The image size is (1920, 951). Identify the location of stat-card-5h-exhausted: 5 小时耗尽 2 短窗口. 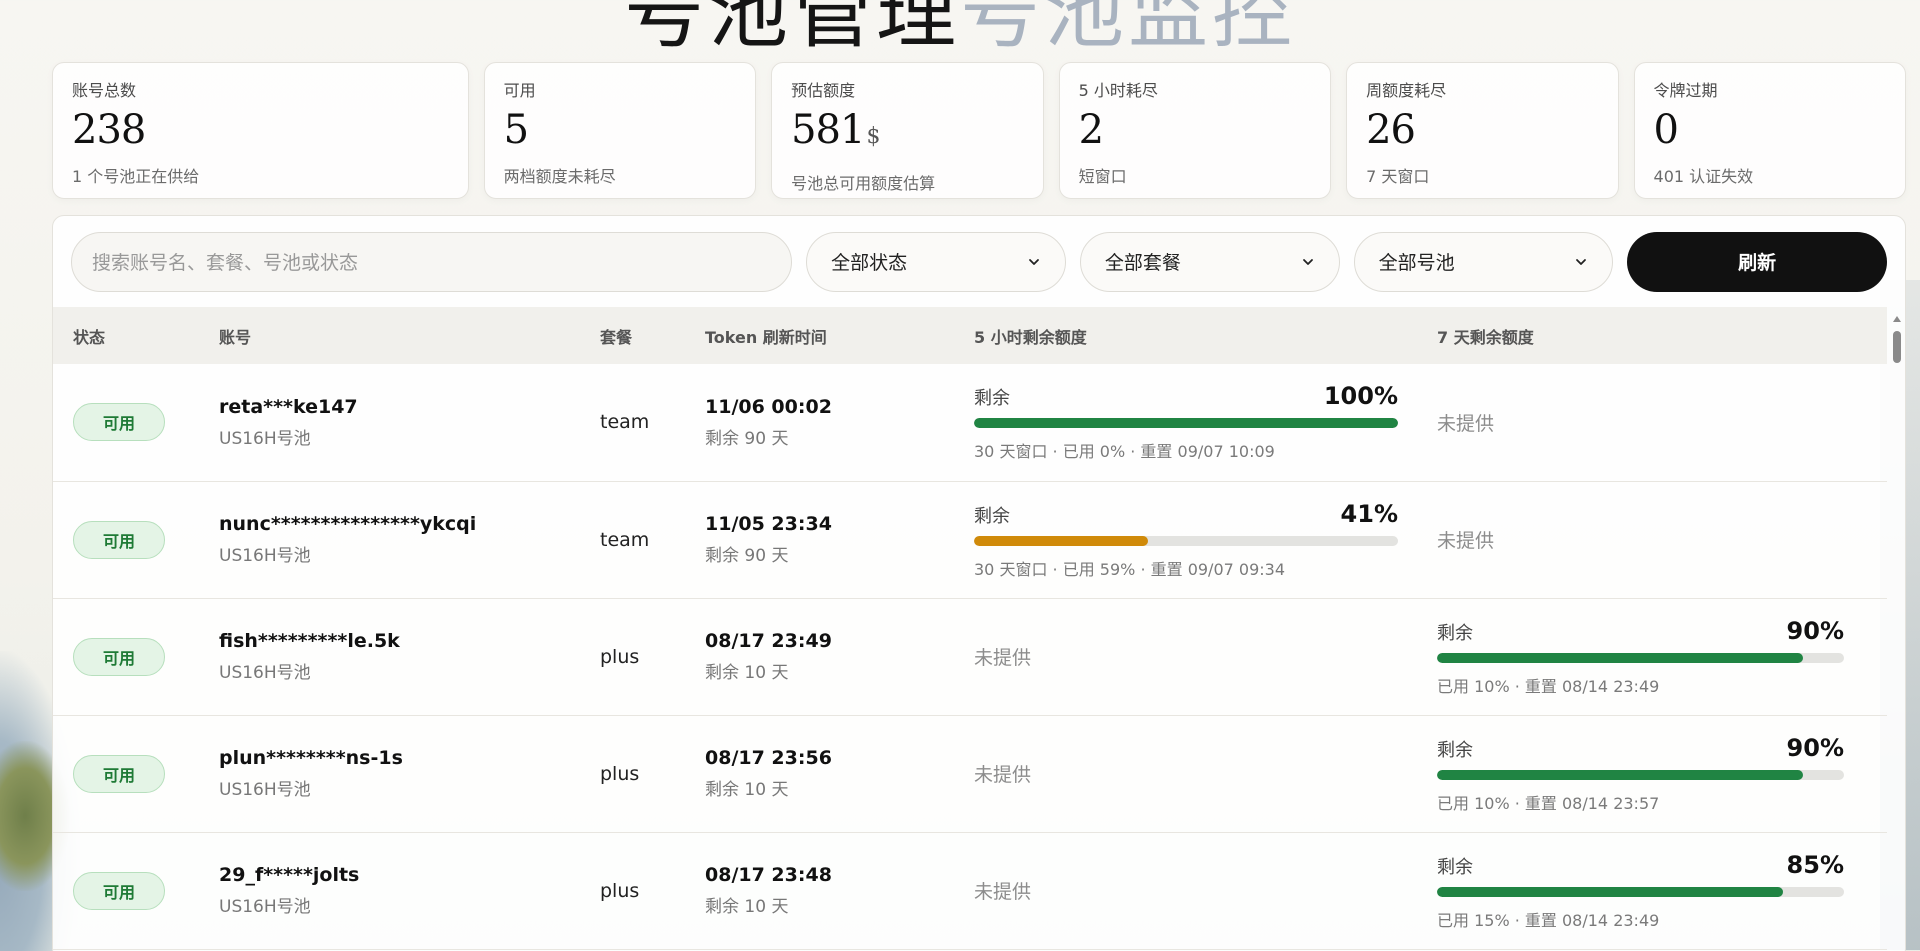
(1195, 130).